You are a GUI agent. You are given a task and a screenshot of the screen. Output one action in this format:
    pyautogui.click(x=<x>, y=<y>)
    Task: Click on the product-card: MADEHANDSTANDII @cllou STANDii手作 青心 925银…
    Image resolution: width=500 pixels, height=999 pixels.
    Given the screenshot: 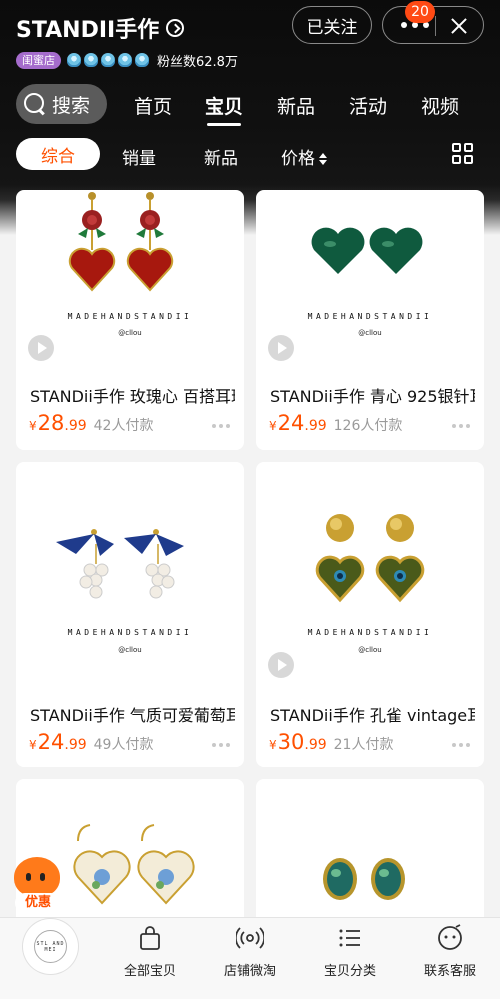 What is the action you would take?
    pyautogui.click(x=370, y=320)
    